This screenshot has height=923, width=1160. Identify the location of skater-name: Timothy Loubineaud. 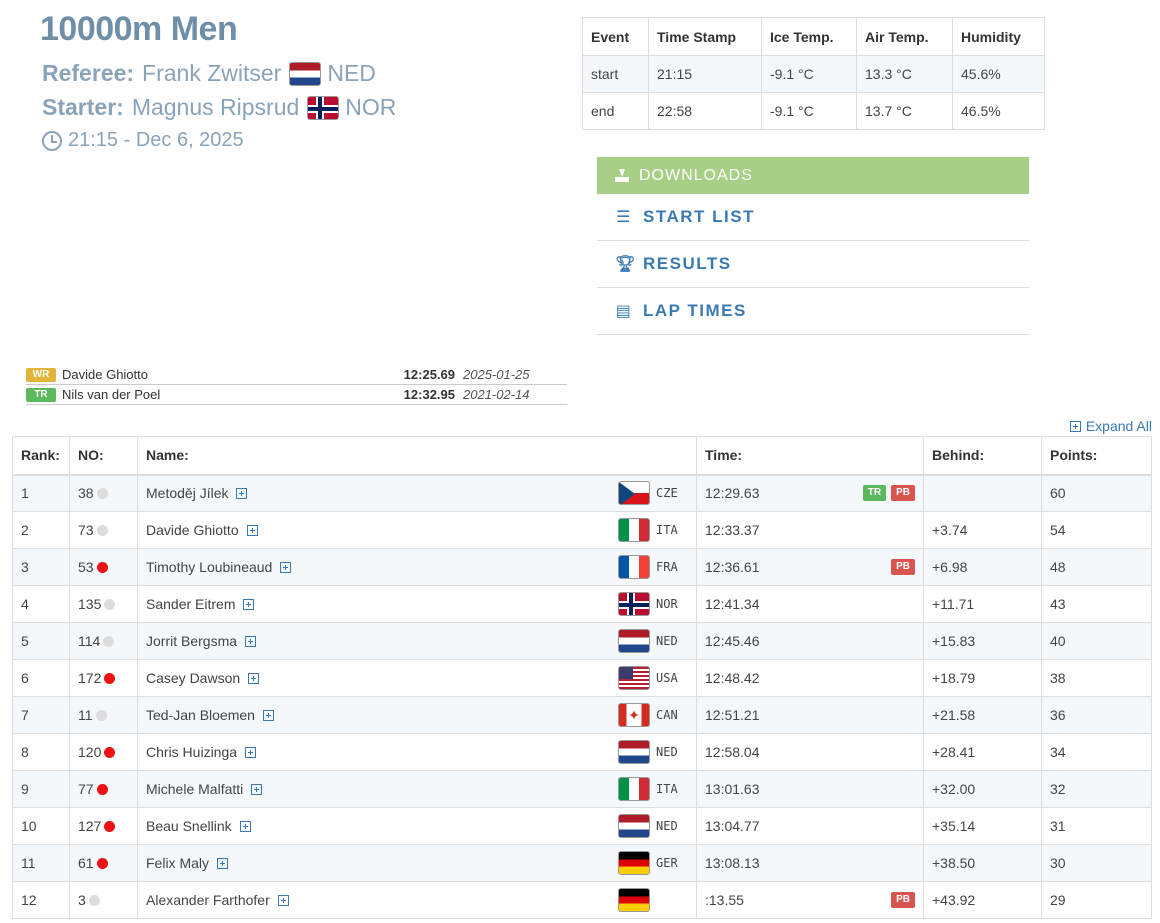
(209, 567).